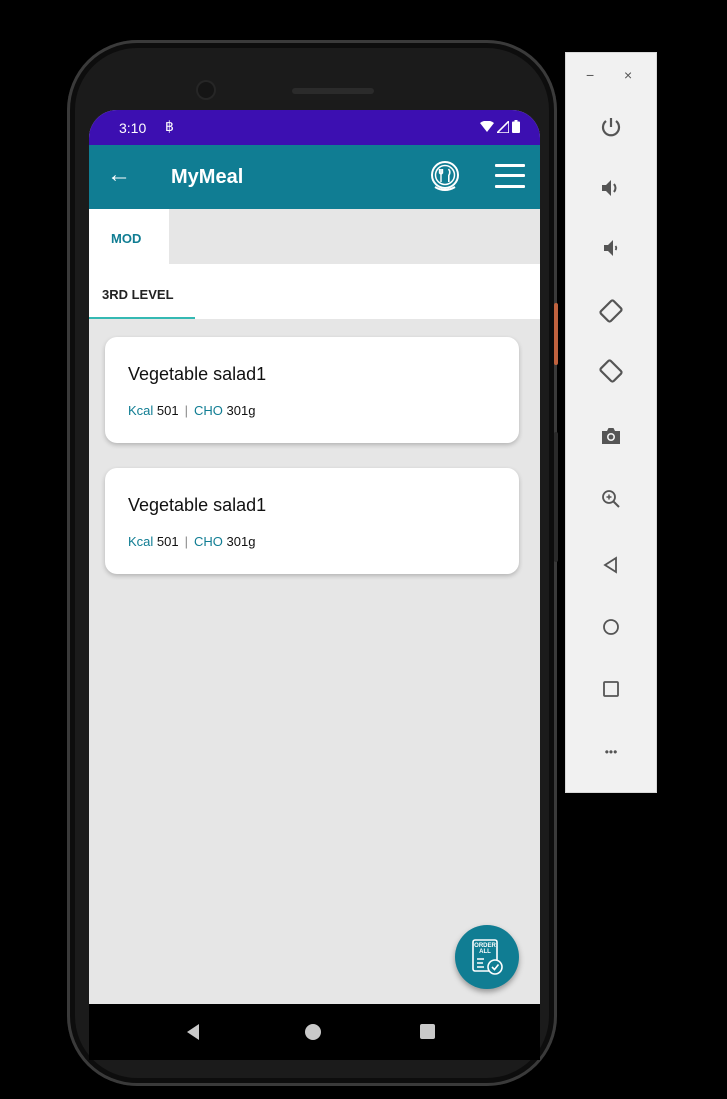 The height and width of the screenshot is (1099, 727). I want to click on tab-3rd-level-label: 3RD LEVEL, so click(138, 294).